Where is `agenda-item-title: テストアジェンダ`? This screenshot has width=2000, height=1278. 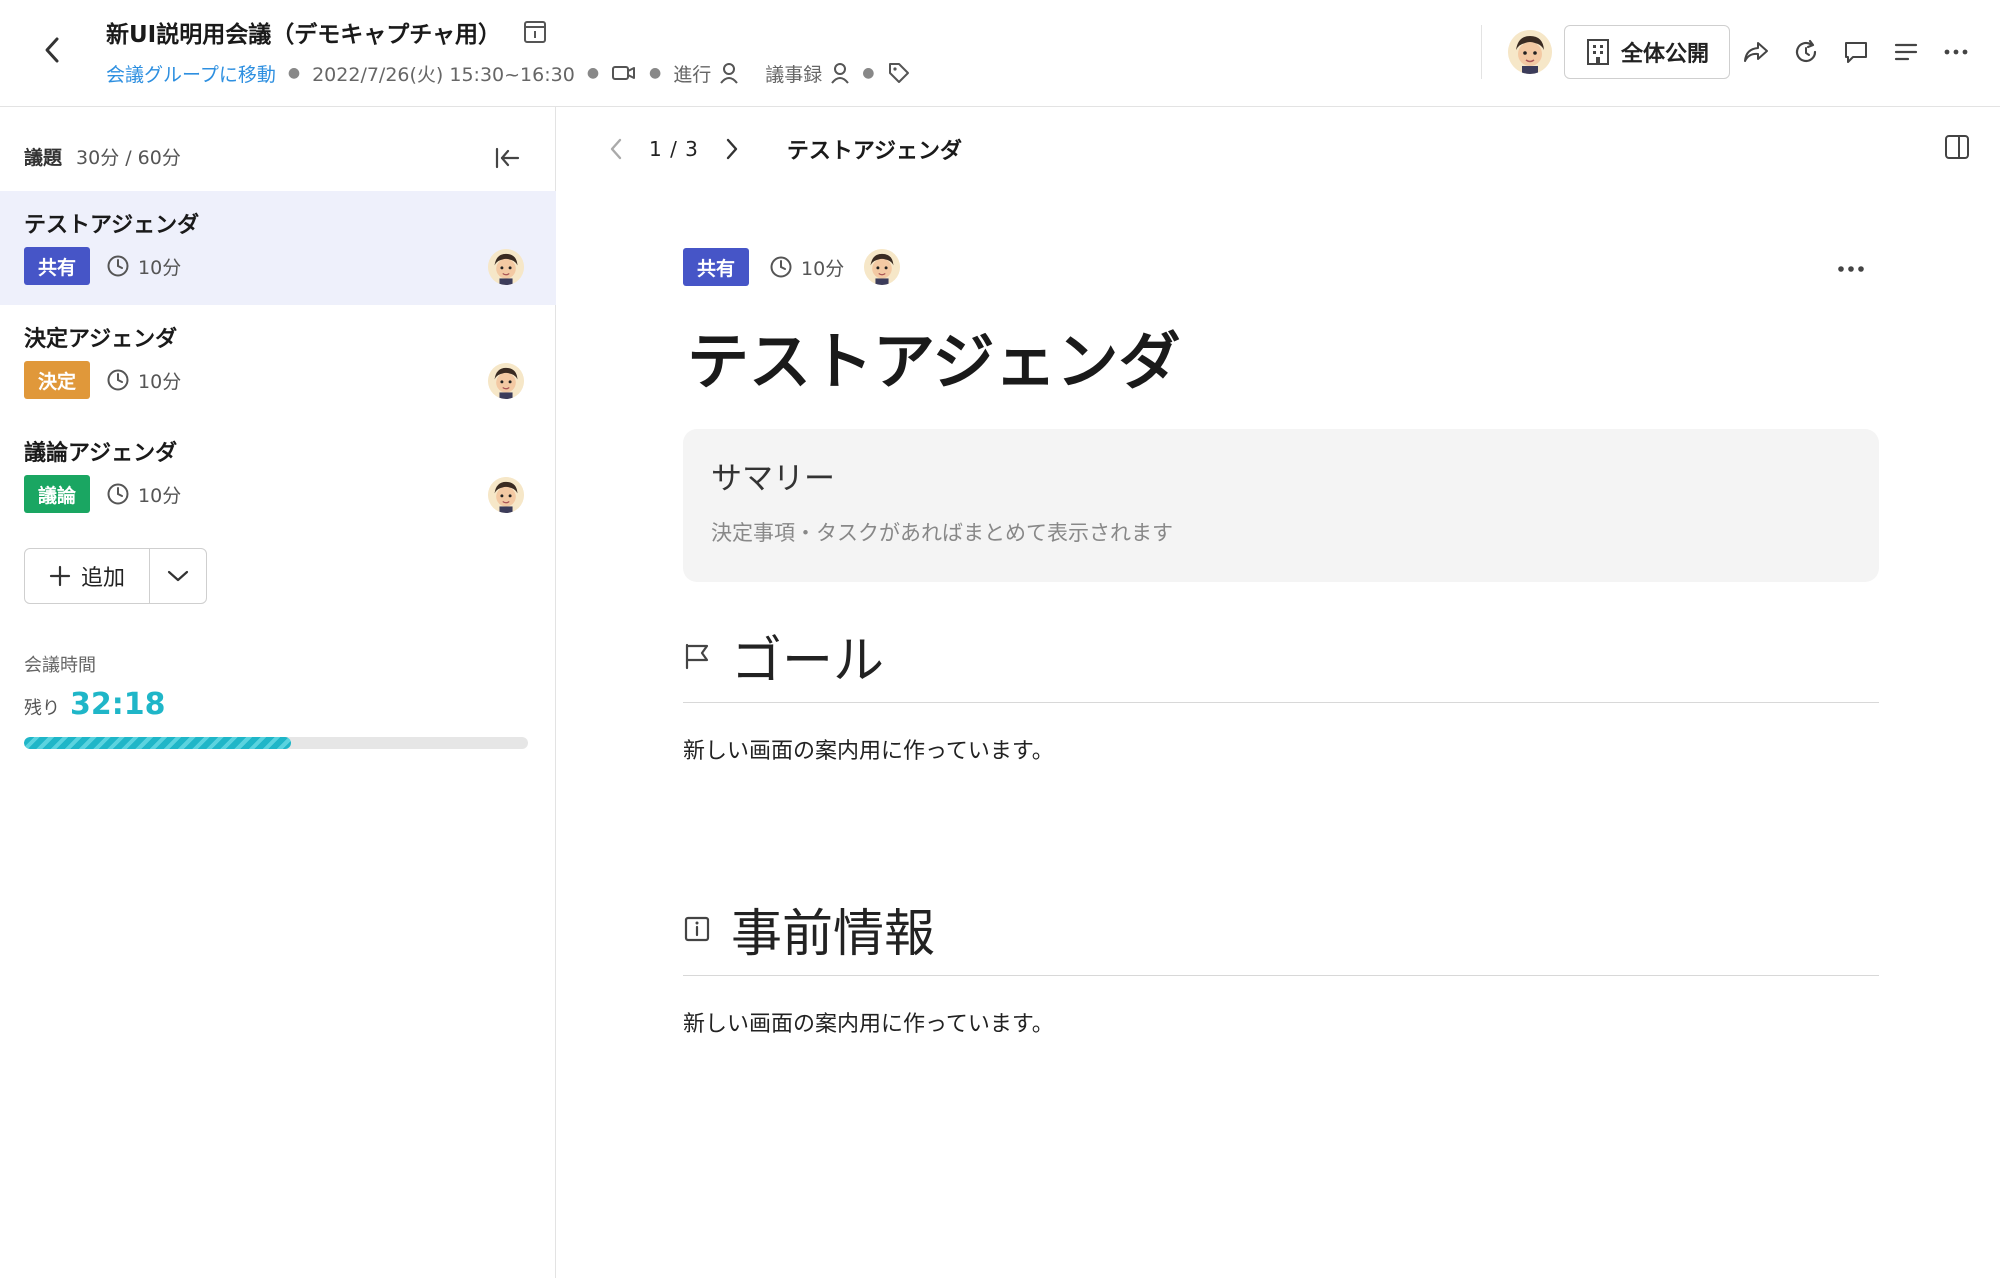 agenda-item-title: テストアジェンダ is located at coordinates (112, 225).